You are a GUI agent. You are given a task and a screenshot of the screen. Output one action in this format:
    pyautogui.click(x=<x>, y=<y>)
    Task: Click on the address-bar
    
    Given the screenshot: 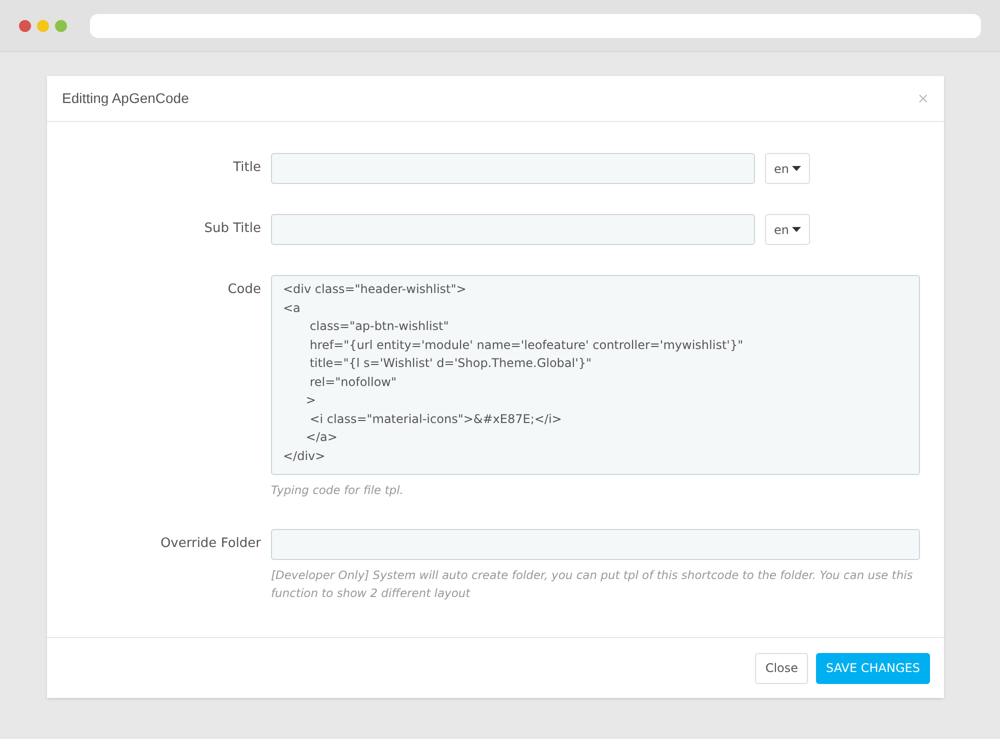 What is the action you would take?
    pyautogui.click(x=535, y=26)
    